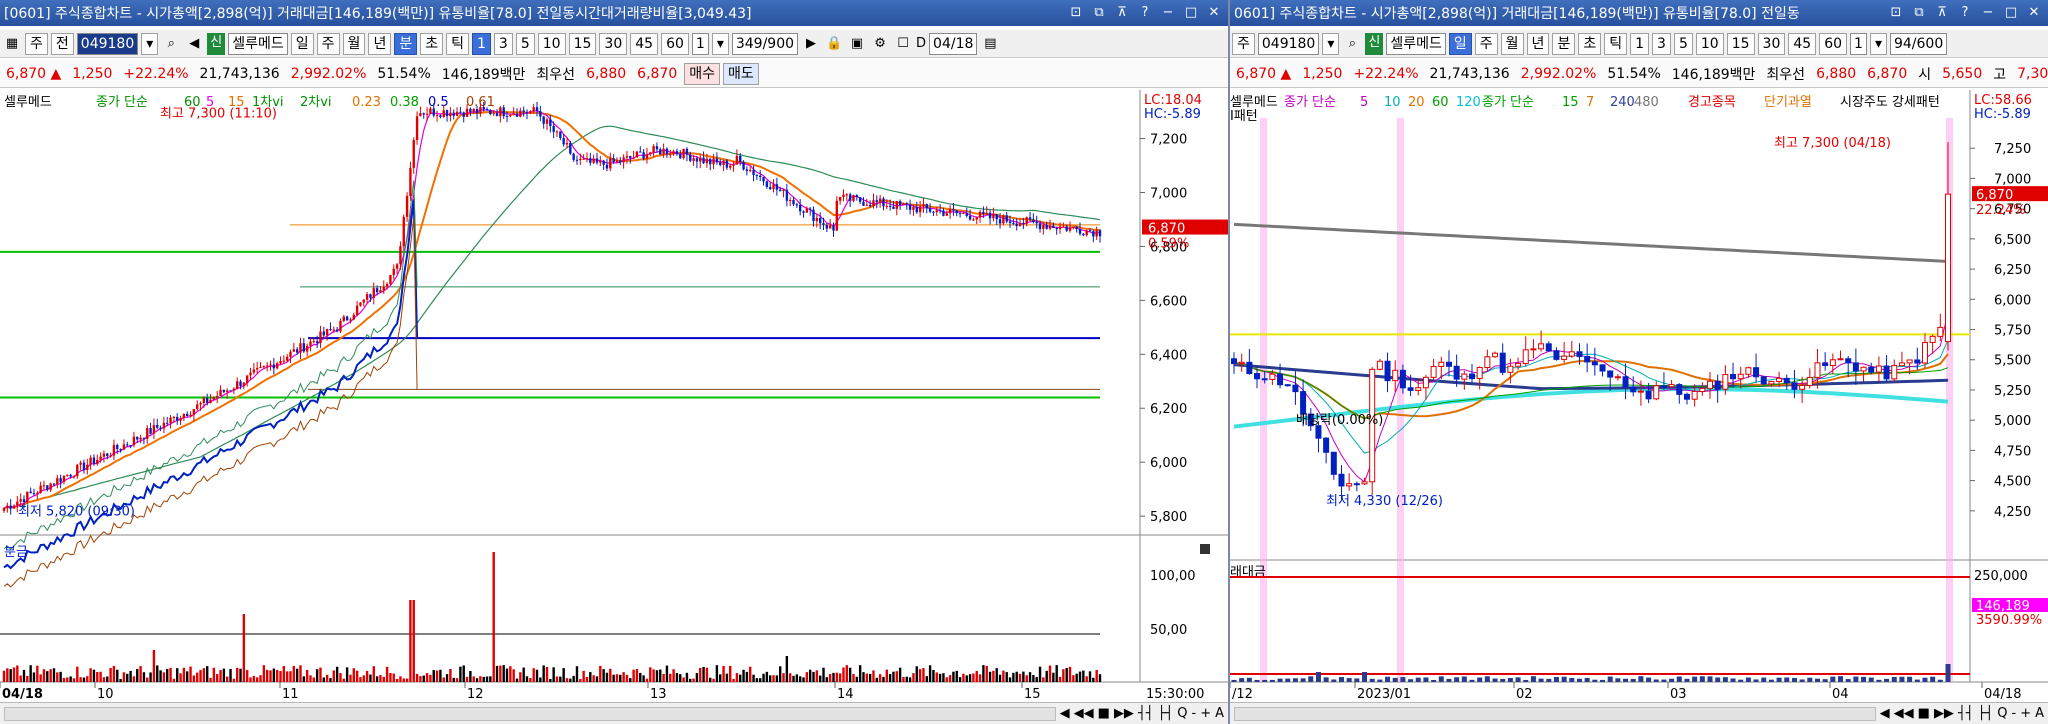 The image size is (2048, 724). Describe the element at coordinates (1555, 713) in the screenshot. I see `right-scrollbar` at that location.